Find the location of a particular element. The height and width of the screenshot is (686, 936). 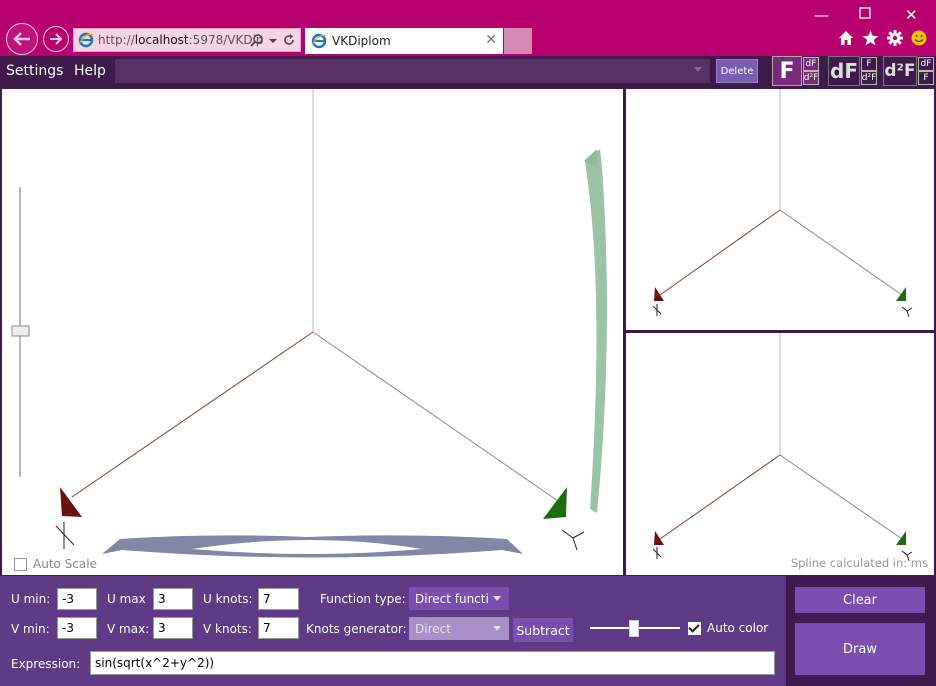

expression-input: sin(sqrt(x^2+y^2)) is located at coordinates (432, 663).